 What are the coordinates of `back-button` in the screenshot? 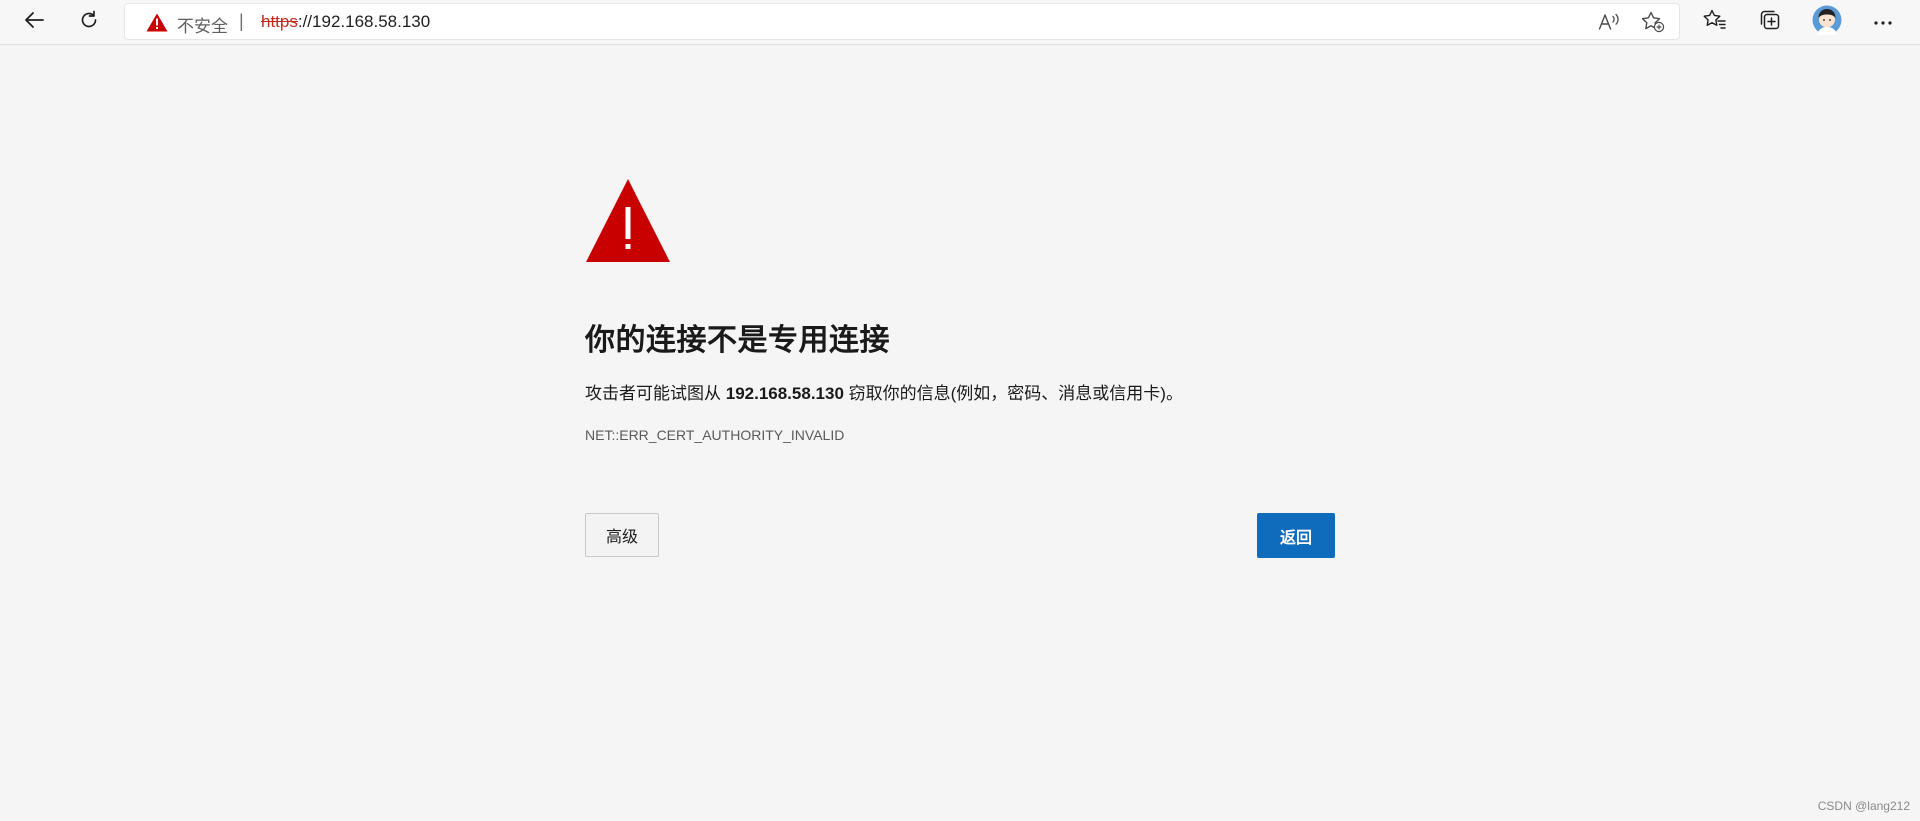 It's located at (34, 22).